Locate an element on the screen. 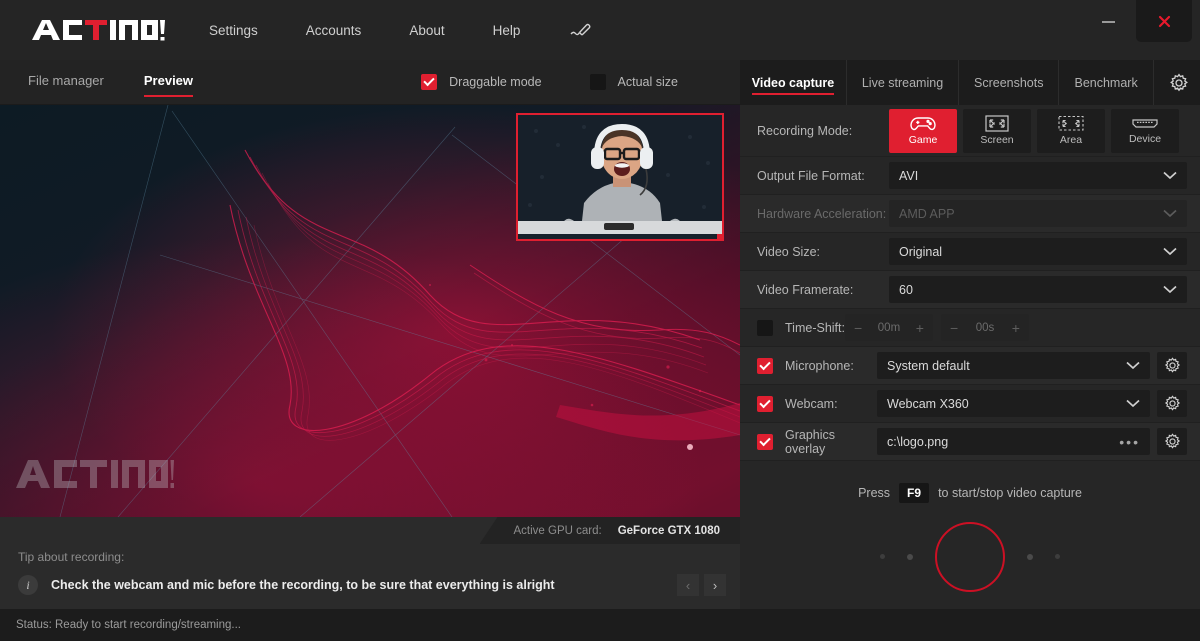  video-framerate-row: Video Framerate: 60 is located at coordinates (970, 290).